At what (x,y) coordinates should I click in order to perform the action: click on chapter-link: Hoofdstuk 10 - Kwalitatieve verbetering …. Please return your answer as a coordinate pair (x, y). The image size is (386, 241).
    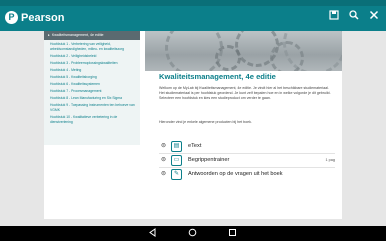
    Looking at the image, I should click on (93, 119).